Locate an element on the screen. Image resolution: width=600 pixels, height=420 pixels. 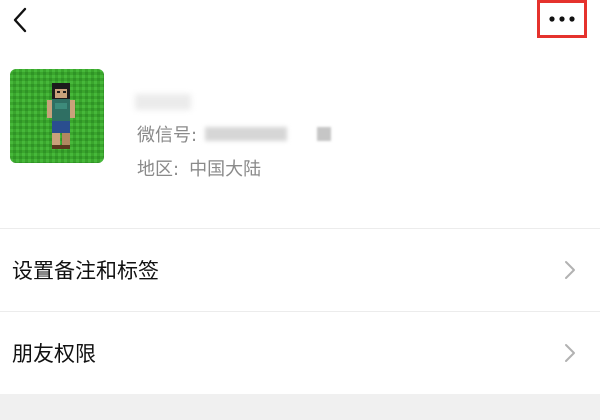
avatar is located at coordinates (57, 116).